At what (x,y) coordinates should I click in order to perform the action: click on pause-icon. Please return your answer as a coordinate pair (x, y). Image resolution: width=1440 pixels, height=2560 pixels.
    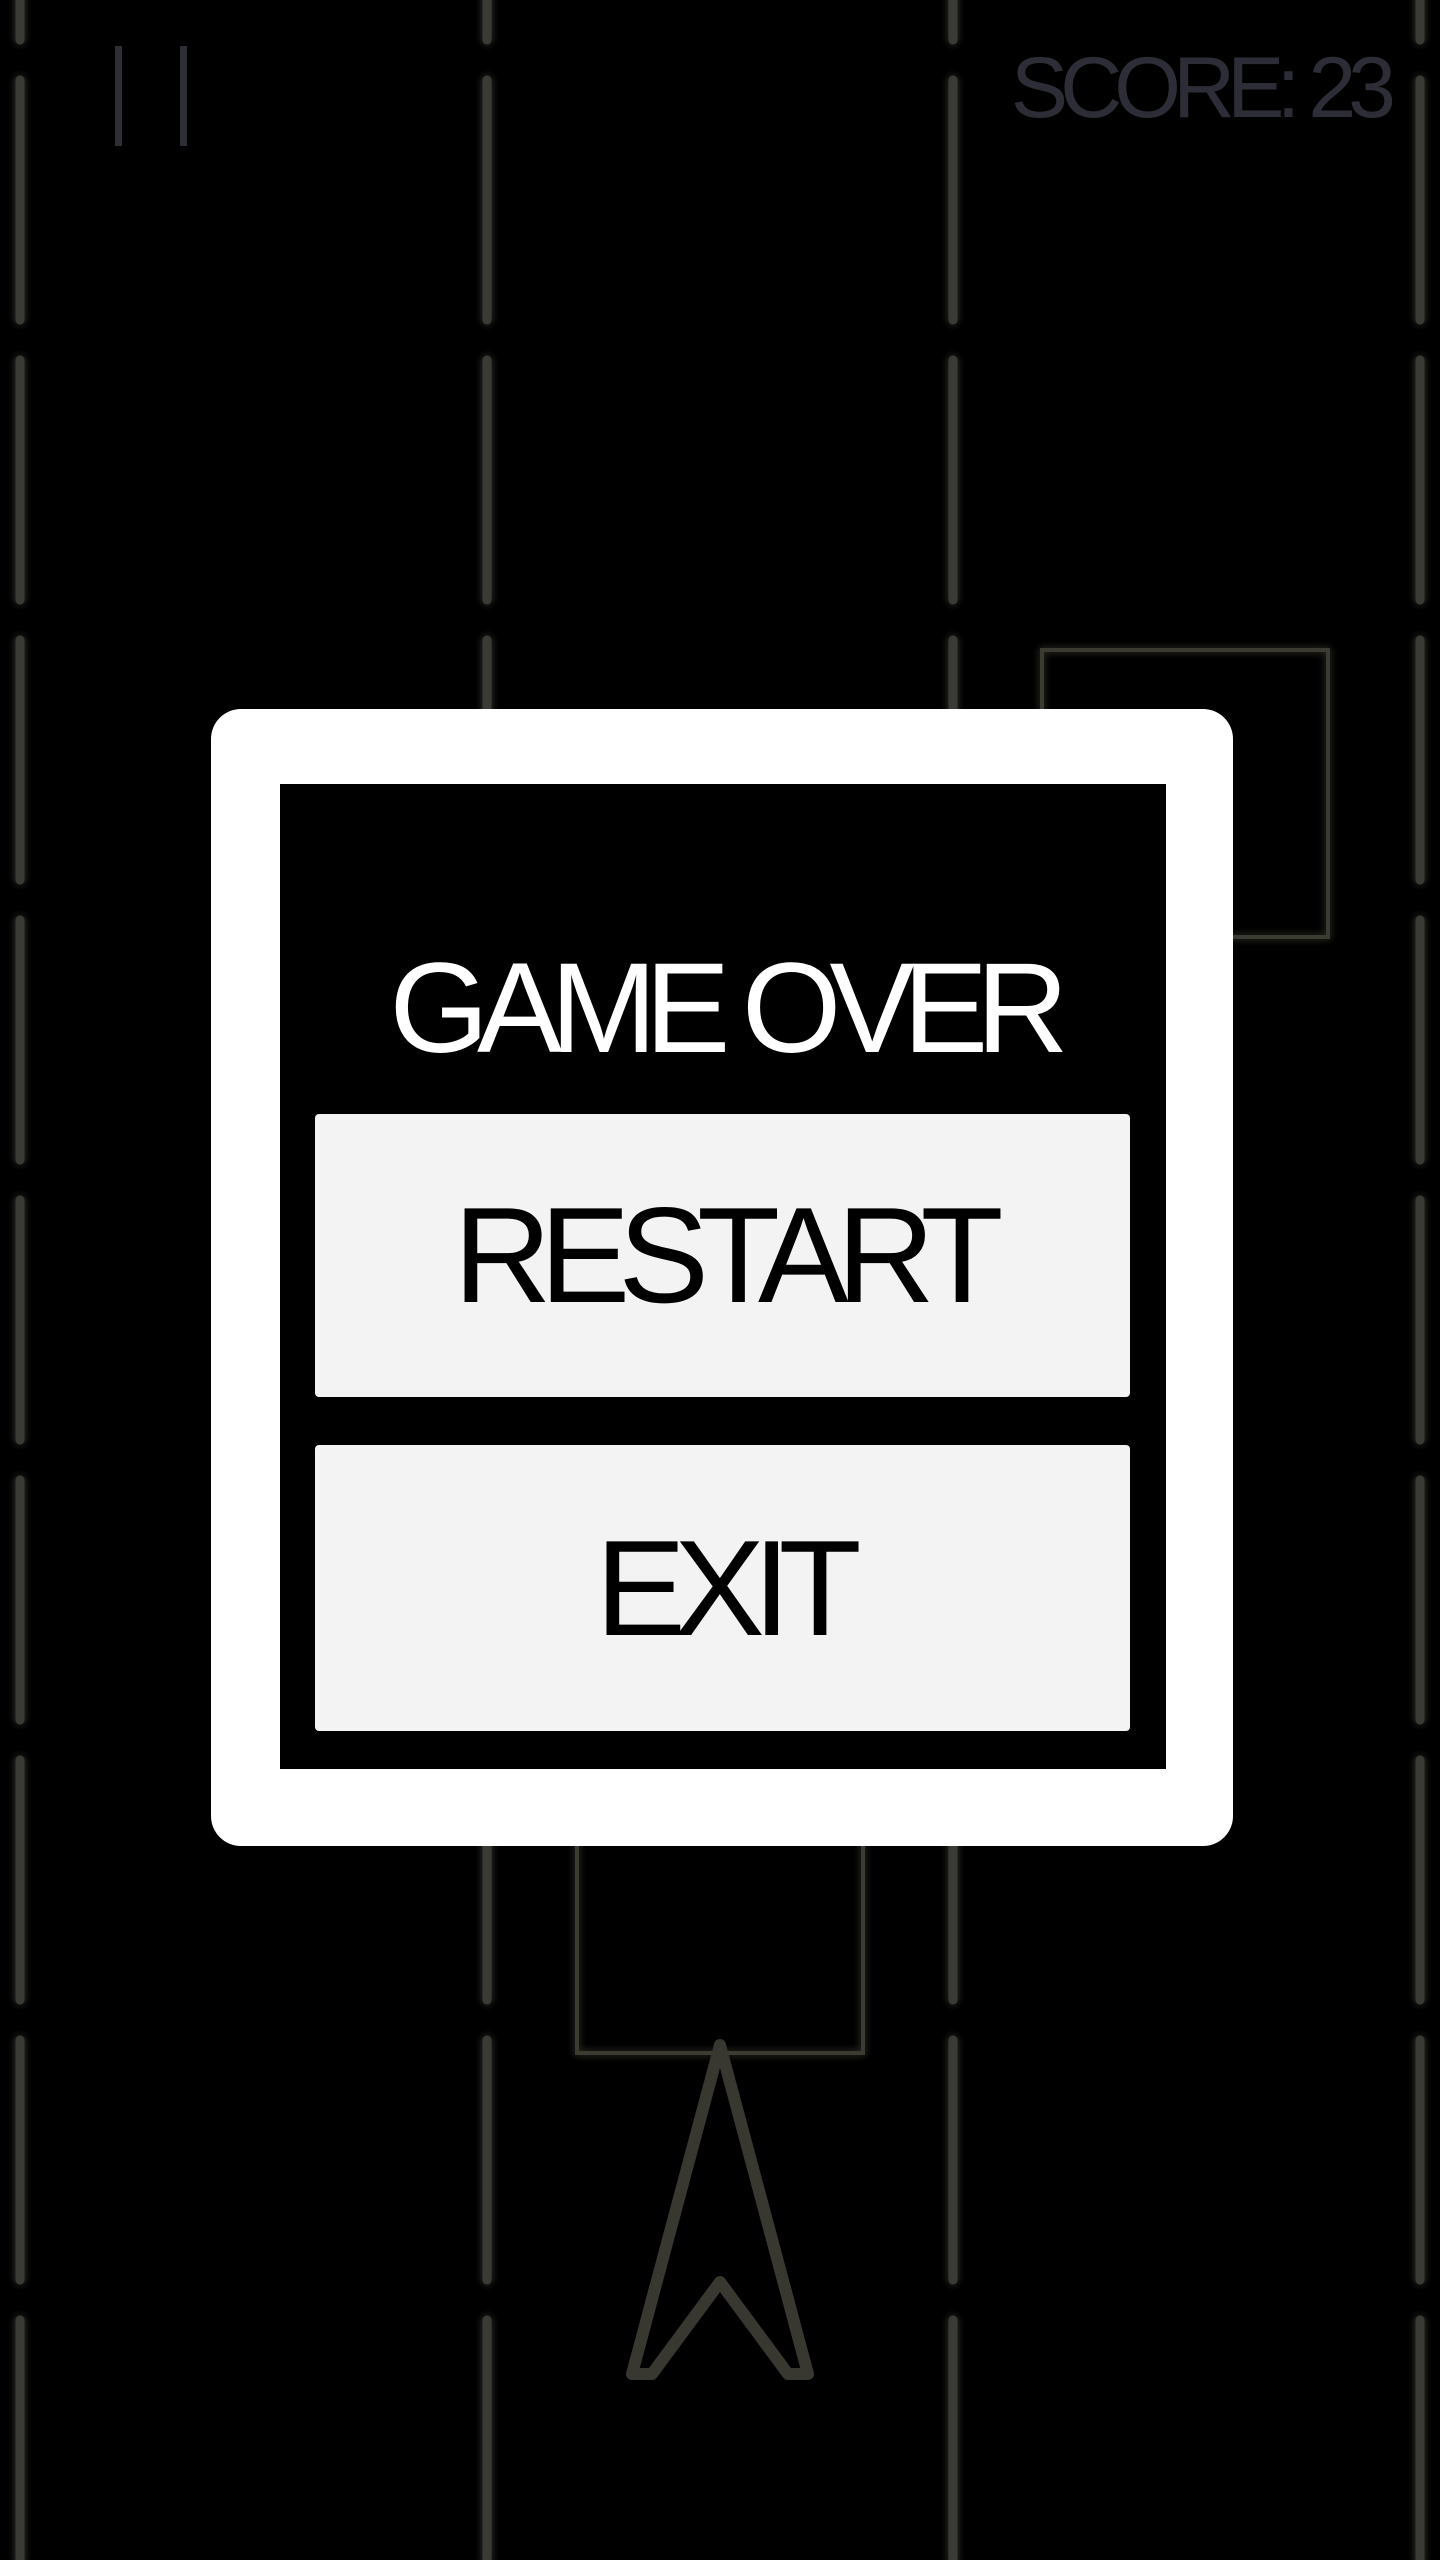
    Looking at the image, I should click on (118, 96).